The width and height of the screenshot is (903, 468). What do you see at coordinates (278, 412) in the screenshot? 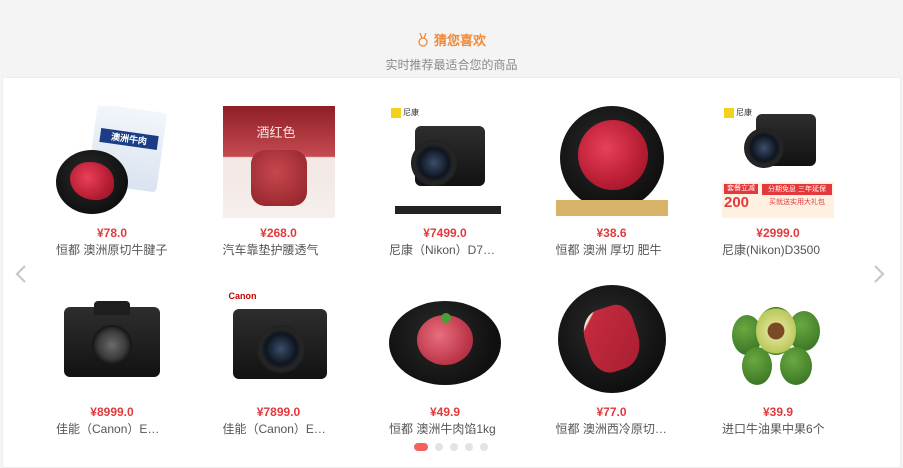
I see `product-price: ¥7899.0` at bounding box center [278, 412].